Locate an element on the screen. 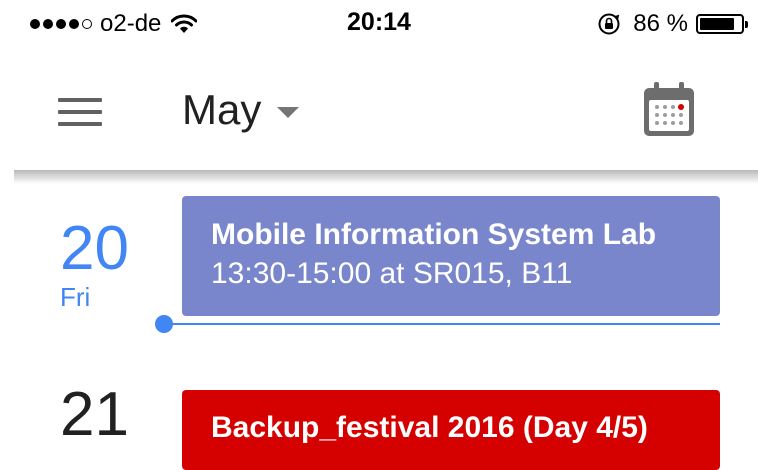 The height and width of the screenshot is (470, 758). event-card: Backup_festival 2016 (Day 4/5) is located at coordinates (451, 430).